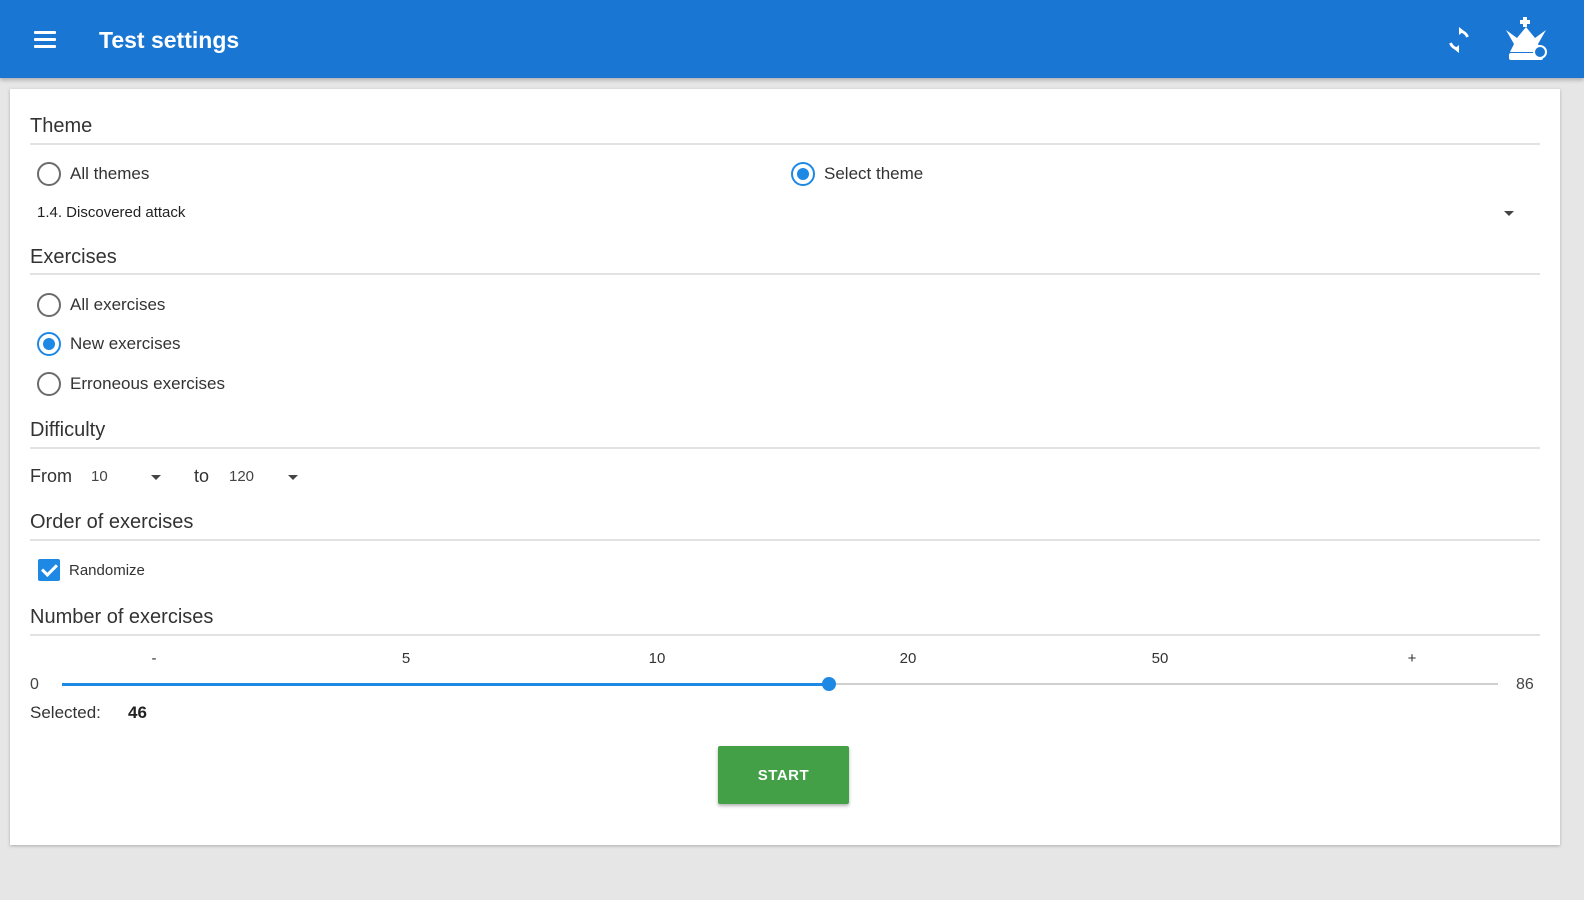 Image resolution: width=1584 pixels, height=900 pixels. I want to click on radio-select-theme: Select theme, so click(857, 174).